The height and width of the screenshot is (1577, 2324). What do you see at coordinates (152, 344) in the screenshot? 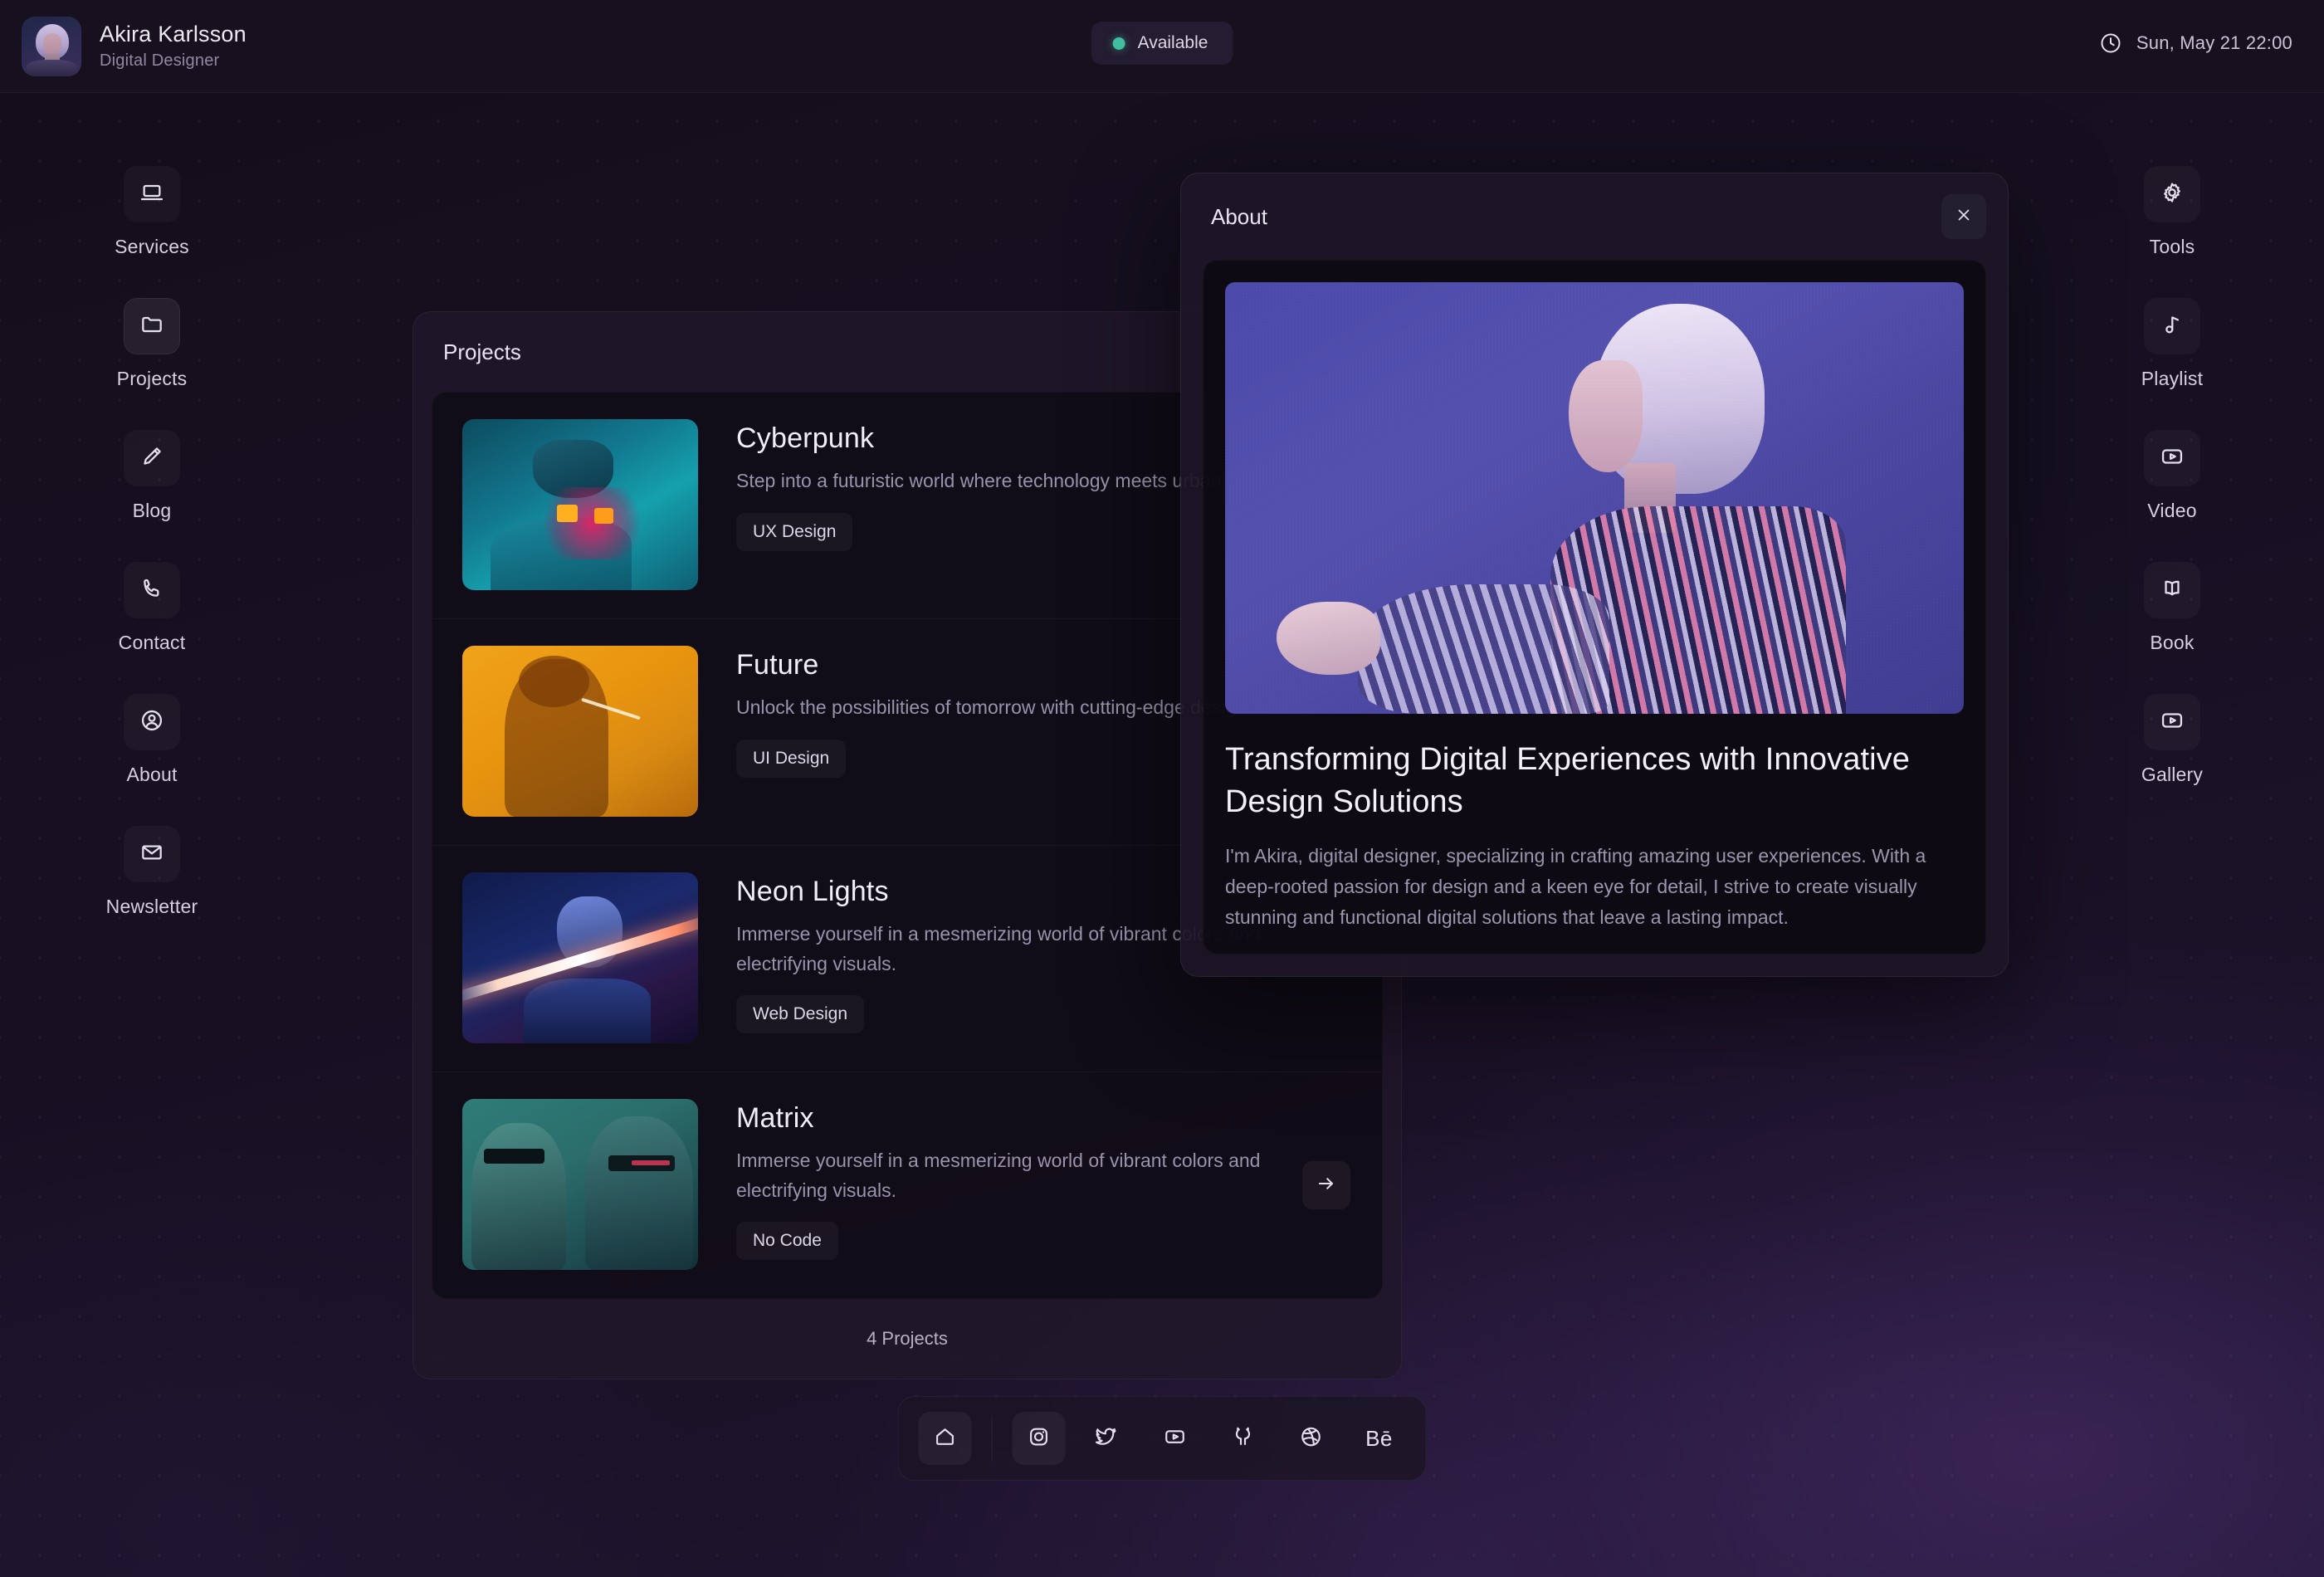
I see `sidebar-item-projects: Projects` at bounding box center [152, 344].